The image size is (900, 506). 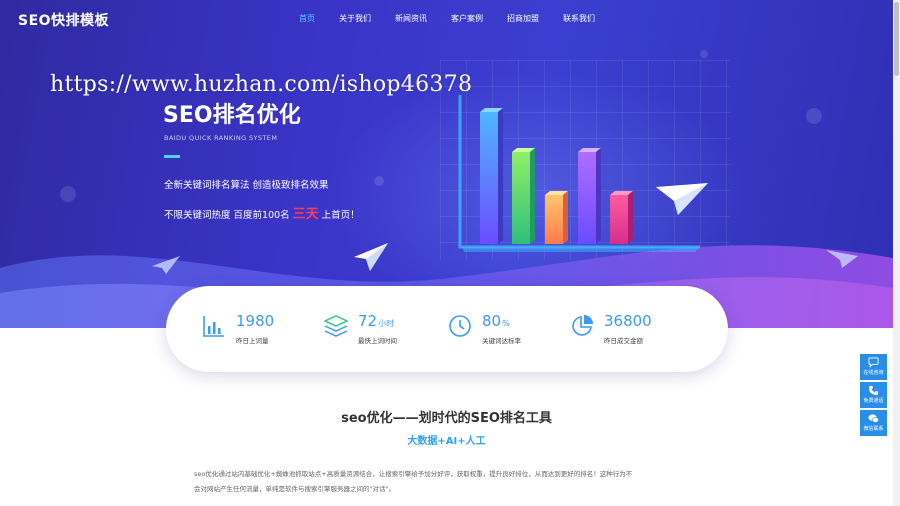 What do you see at coordinates (506, 323) in the screenshot?
I see `stat-unit: %` at bounding box center [506, 323].